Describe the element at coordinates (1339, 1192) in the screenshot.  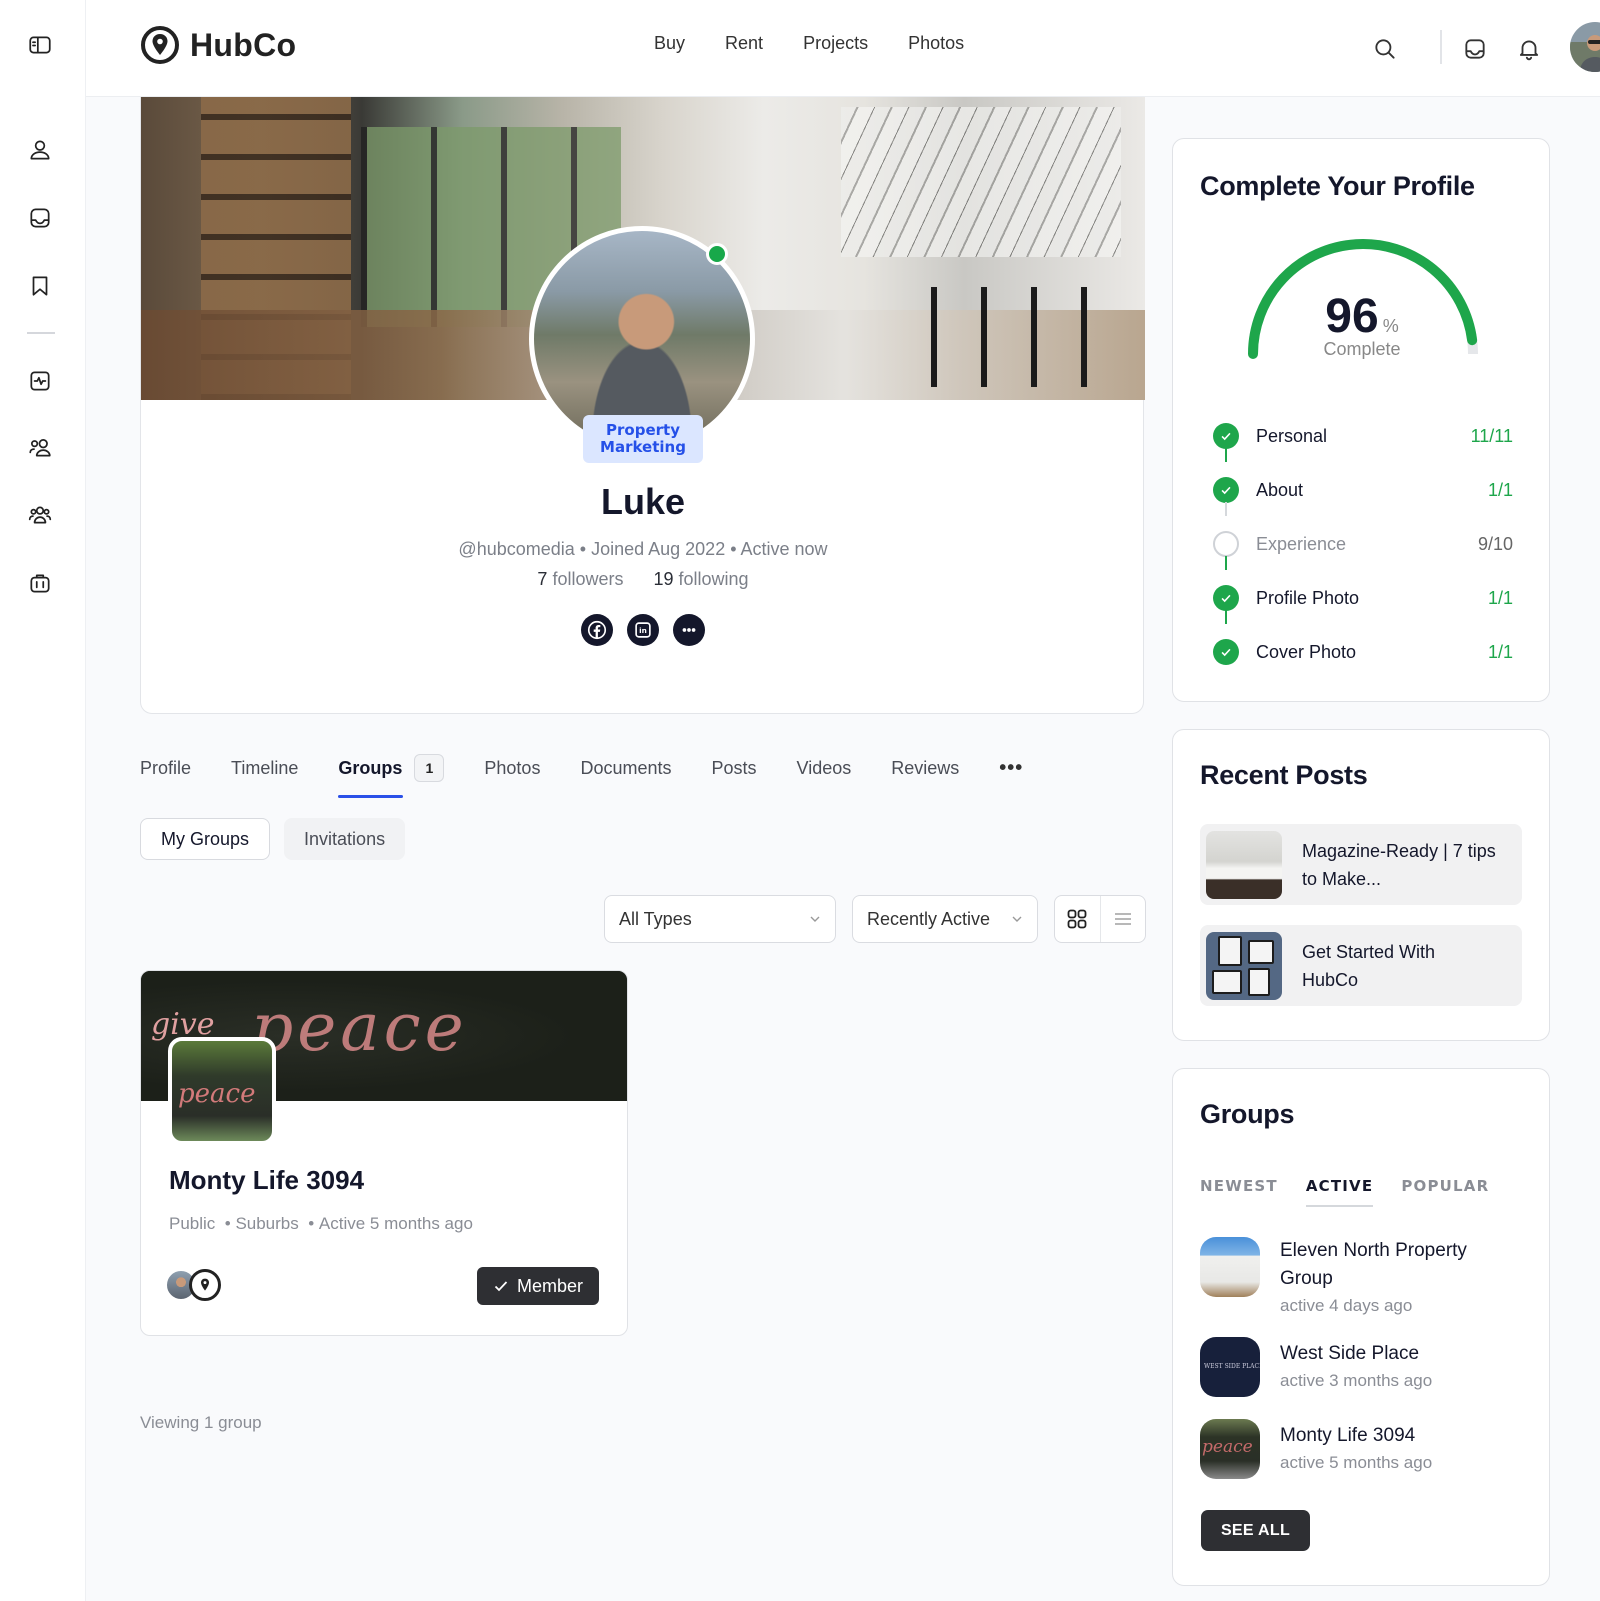
I see `tab-active: ACTIVE` at that location.